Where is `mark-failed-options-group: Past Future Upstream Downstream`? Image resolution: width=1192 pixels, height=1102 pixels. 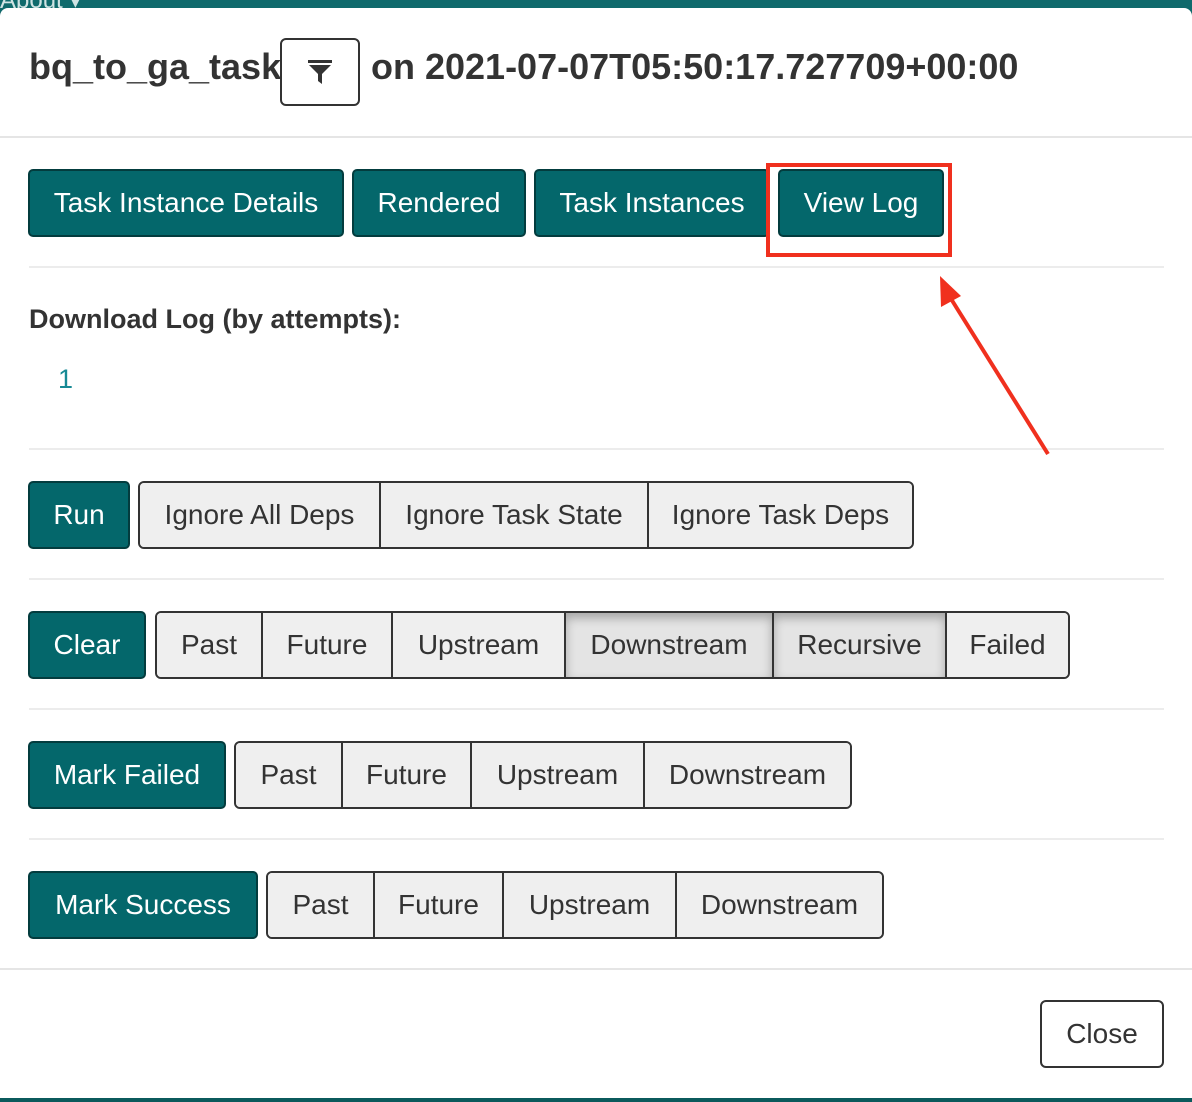 mark-failed-options-group: Past Future Upstream Downstream is located at coordinates (543, 775).